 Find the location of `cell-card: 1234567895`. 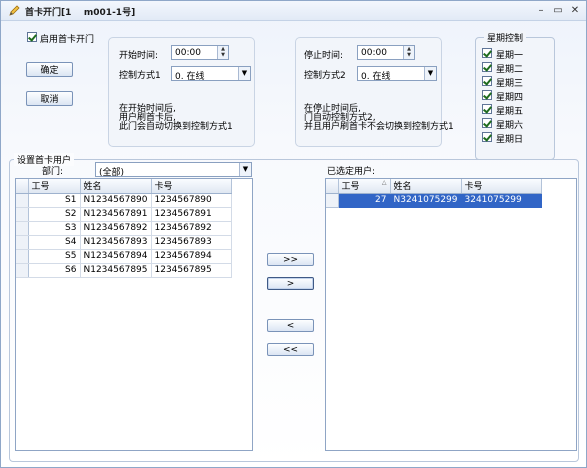

cell-card: 1234567895 is located at coordinates (191, 270).